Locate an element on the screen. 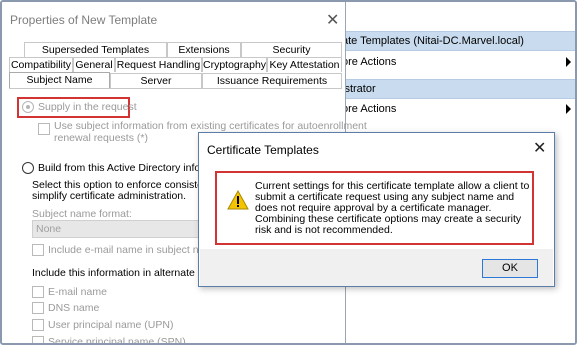  tab-cryptography: Cryptography is located at coordinates (234, 64).